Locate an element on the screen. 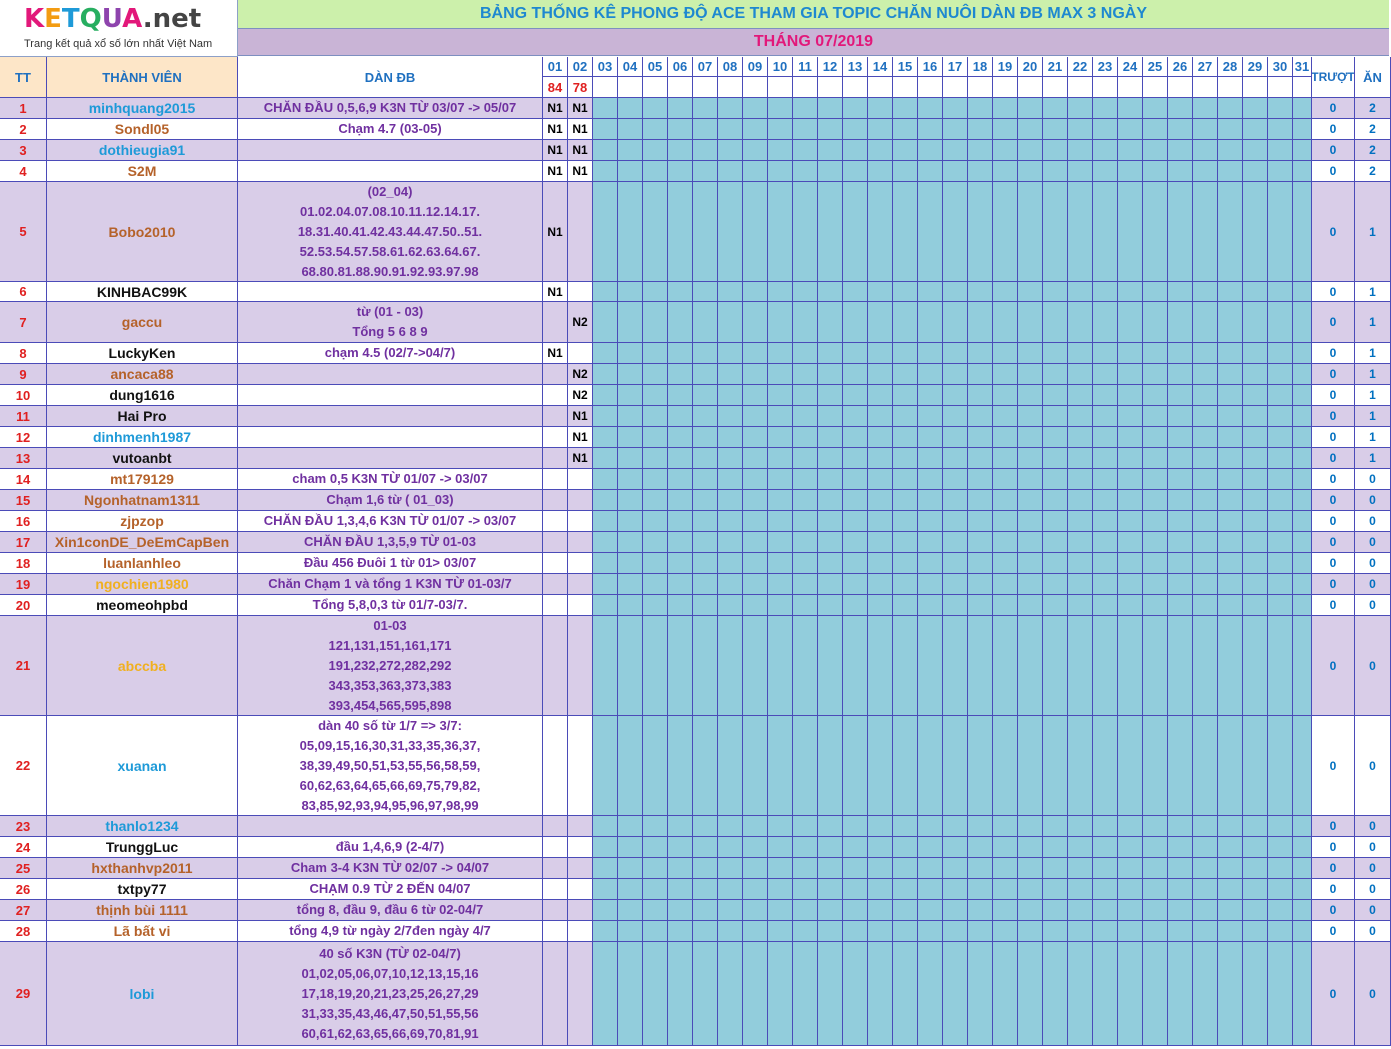  dan-line: Cham 3-4 K3N TỪ 02/07 -> 04/07 is located at coordinates (390, 867).